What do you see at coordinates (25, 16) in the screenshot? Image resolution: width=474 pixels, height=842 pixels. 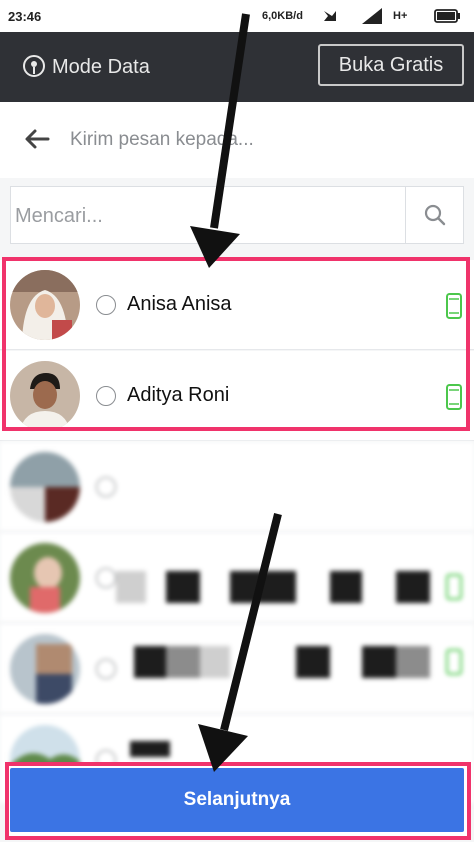 I see `status-time: 23:46` at bounding box center [25, 16].